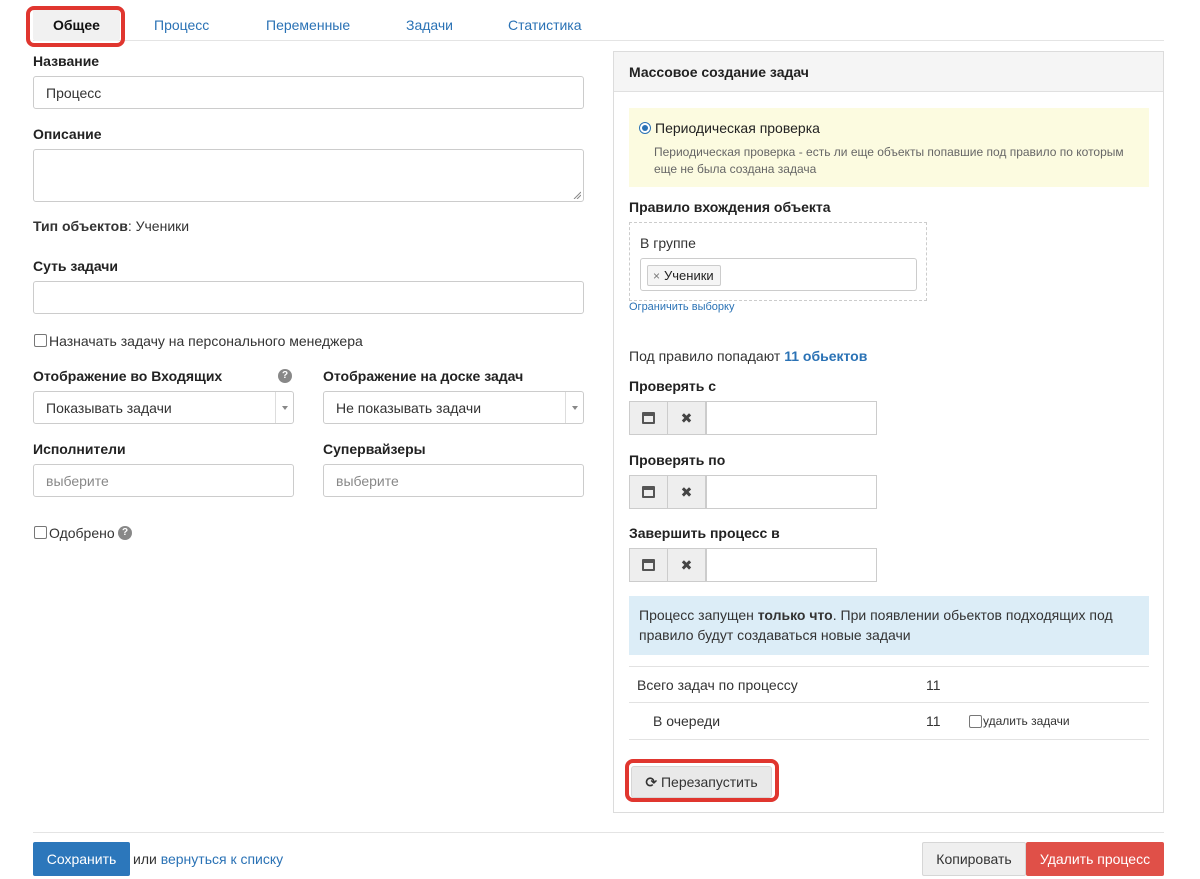 This screenshot has height=879, width=1200. I want to click on inbox-display-label: Отображение во Входящих, so click(128, 376).